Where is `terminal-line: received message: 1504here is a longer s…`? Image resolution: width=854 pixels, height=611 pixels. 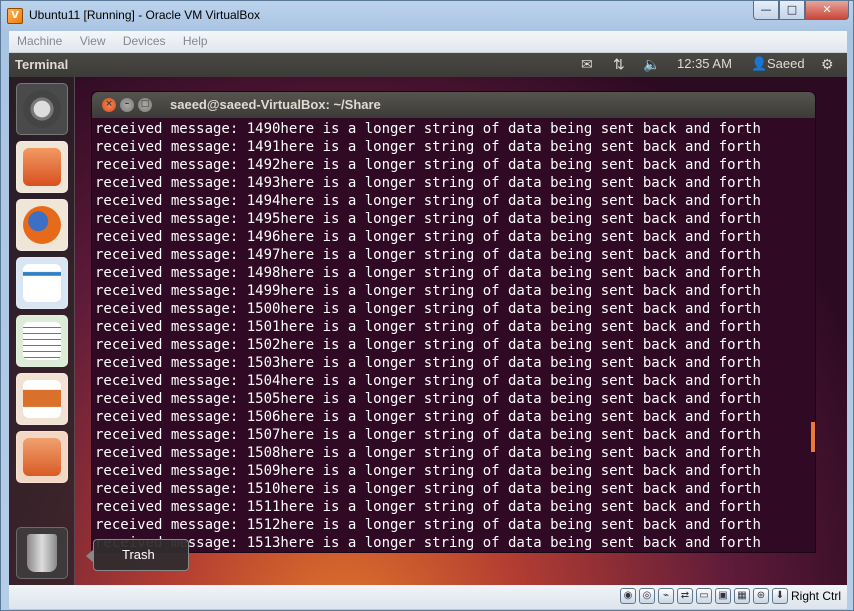
terminal-line: received message: 1504here is a longer s… is located at coordinates (428, 381).